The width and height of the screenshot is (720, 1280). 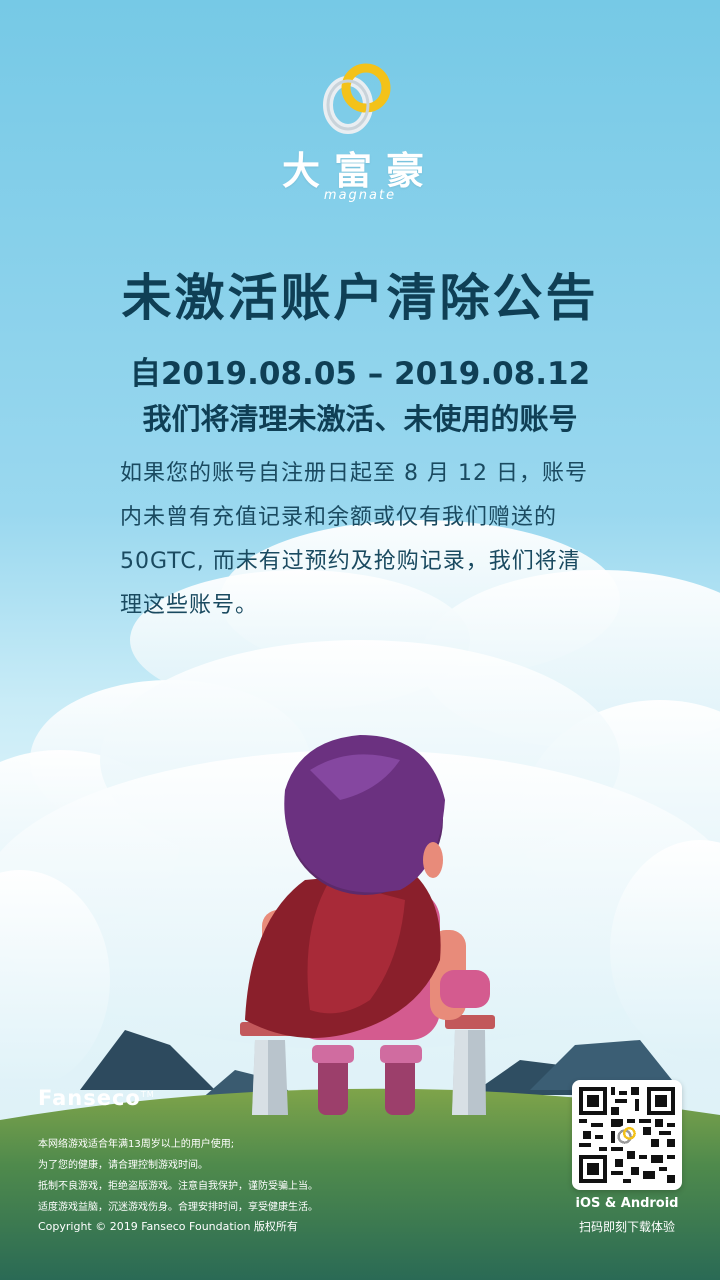 What do you see at coordinates (168, 1226) in the screenshot?
I see `copyright: Copyright © 2019 Fanseco Foundation 版权所有` at bounding box center [168, 1226].